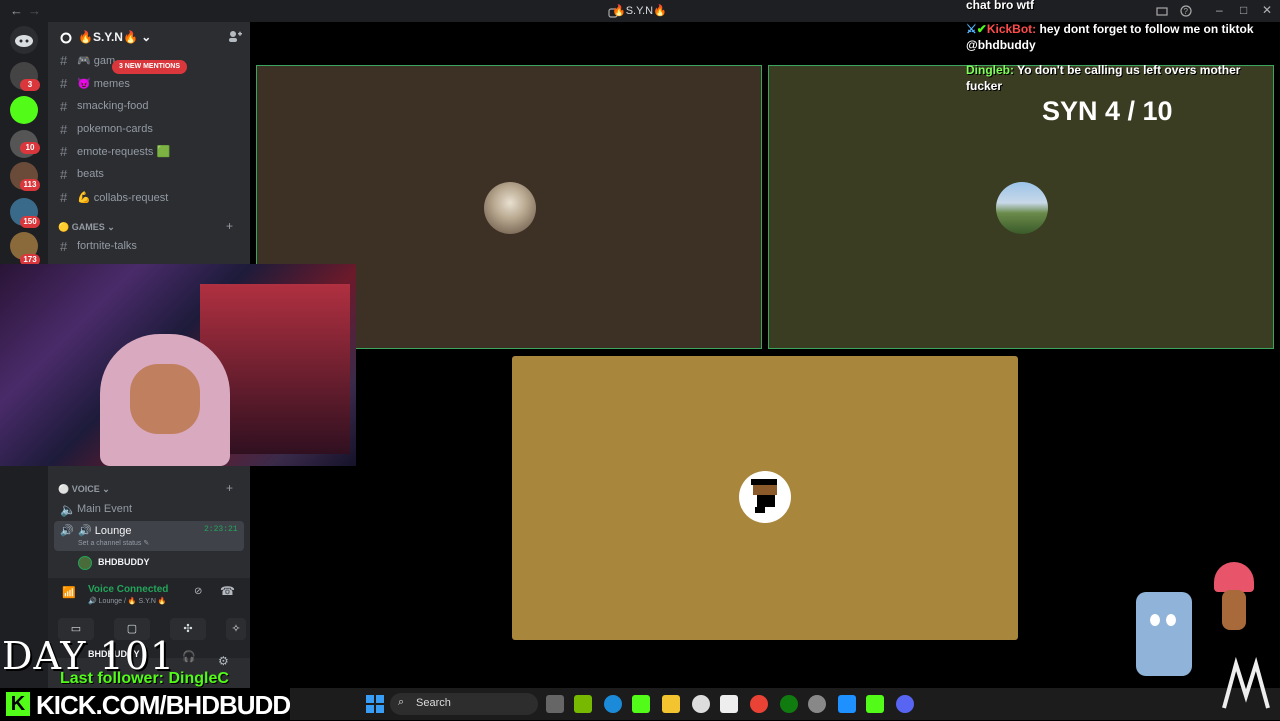  What do you see at coordinates (1267, 10) in the screenshot?
I see `close-icon: ✕` at bounding box center [1267, 10].